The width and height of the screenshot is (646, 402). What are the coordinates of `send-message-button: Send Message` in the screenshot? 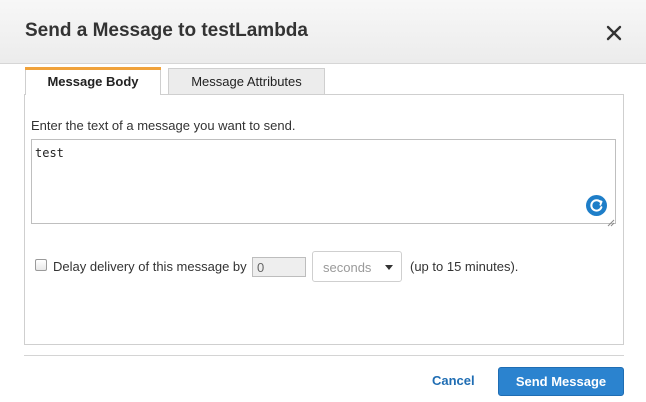 It's located at (561, 381).